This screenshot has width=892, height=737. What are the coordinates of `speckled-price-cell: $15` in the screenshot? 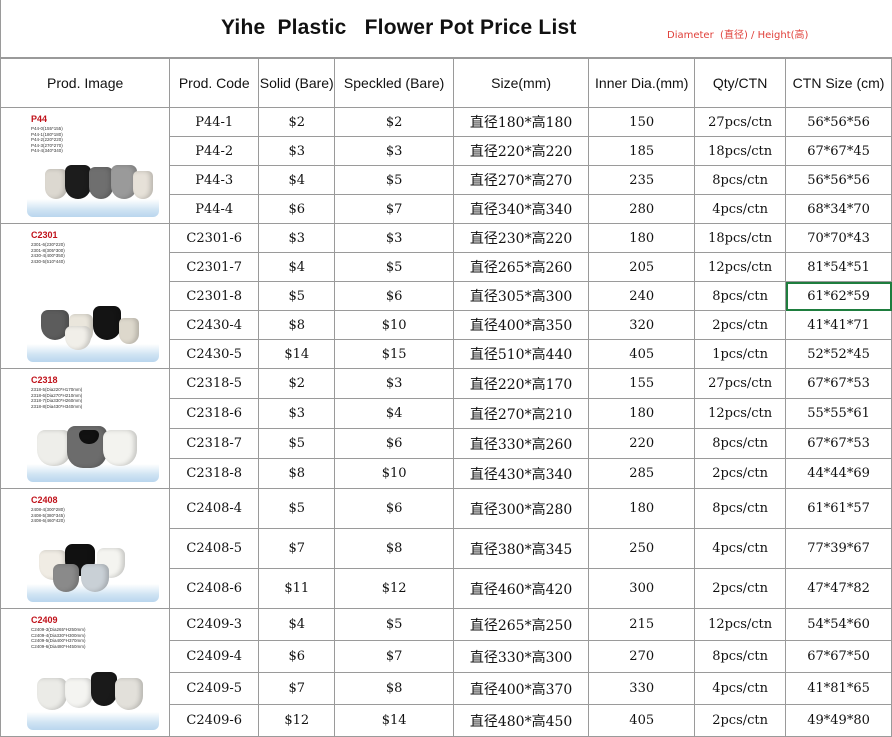 It's located at (394, 354).